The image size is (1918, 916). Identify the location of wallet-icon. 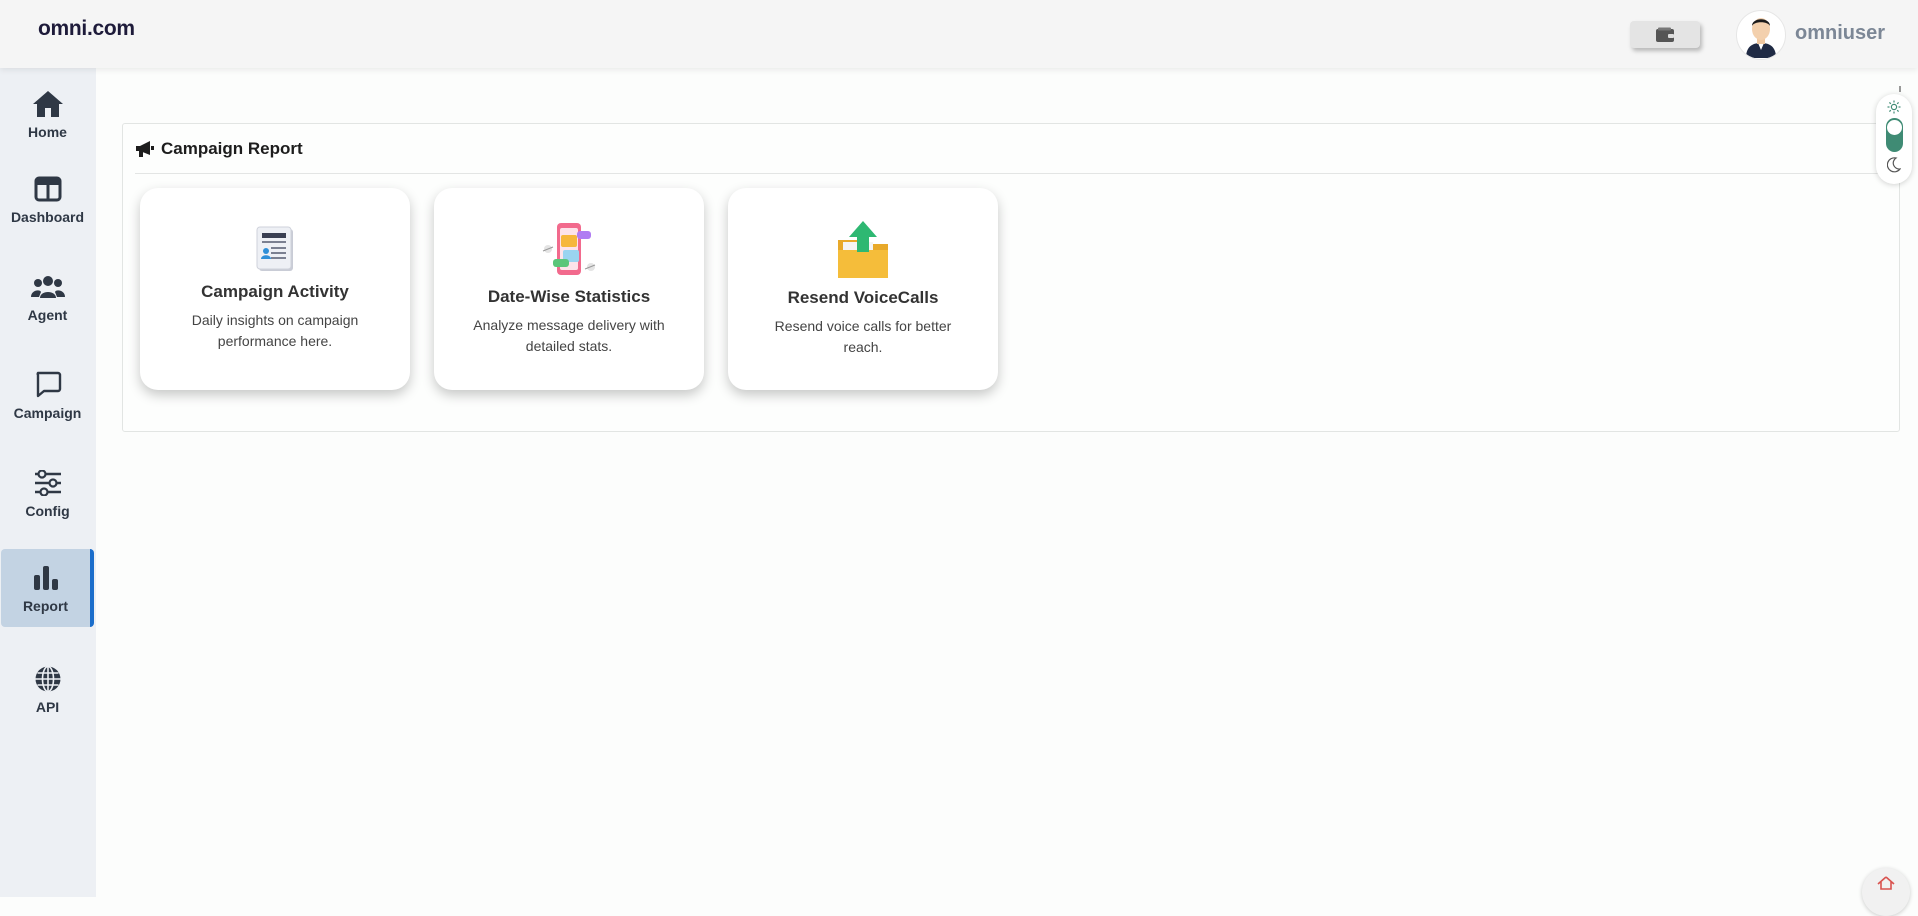
(1665, 34).